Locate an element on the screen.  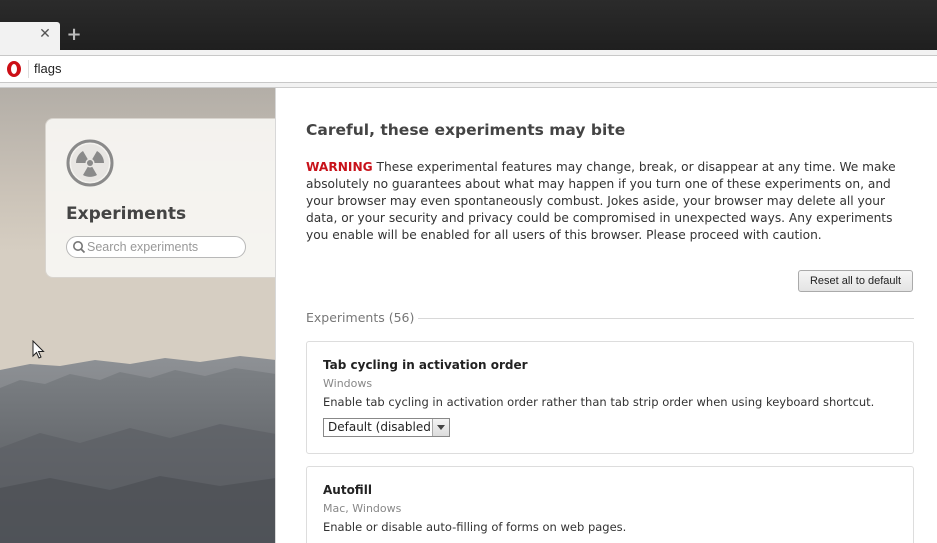
toolbar: flags is located at coordinates (468, 69).